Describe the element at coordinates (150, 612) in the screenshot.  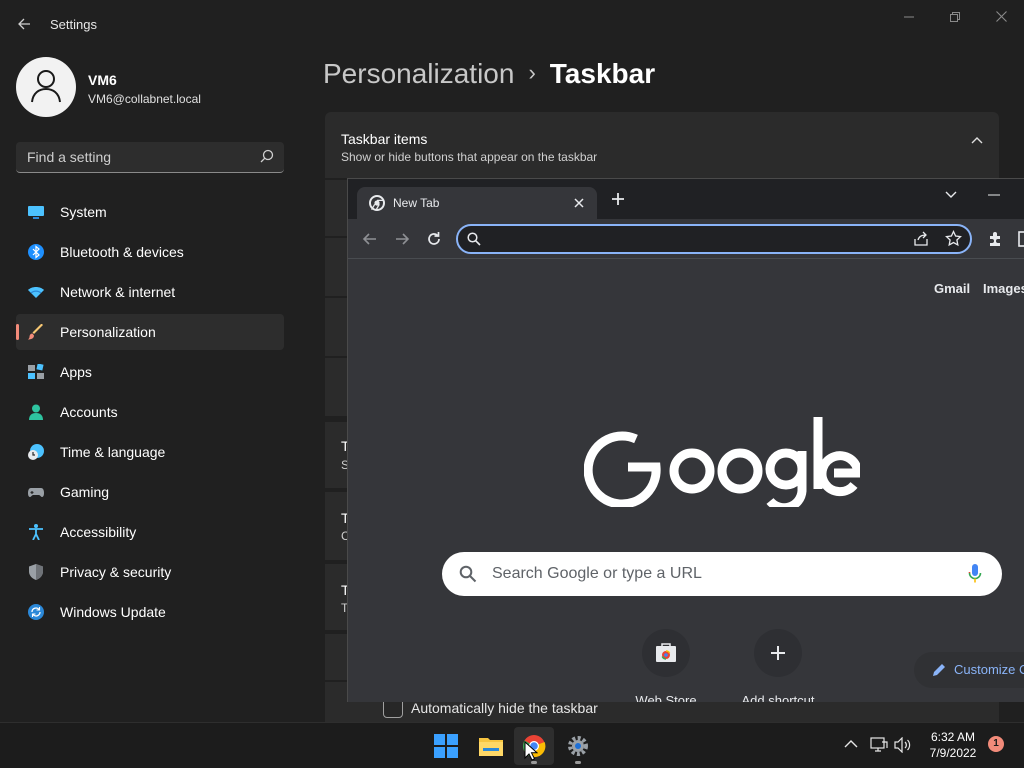
I see `sidebar-item-windows-update: Windows Update` at that location.